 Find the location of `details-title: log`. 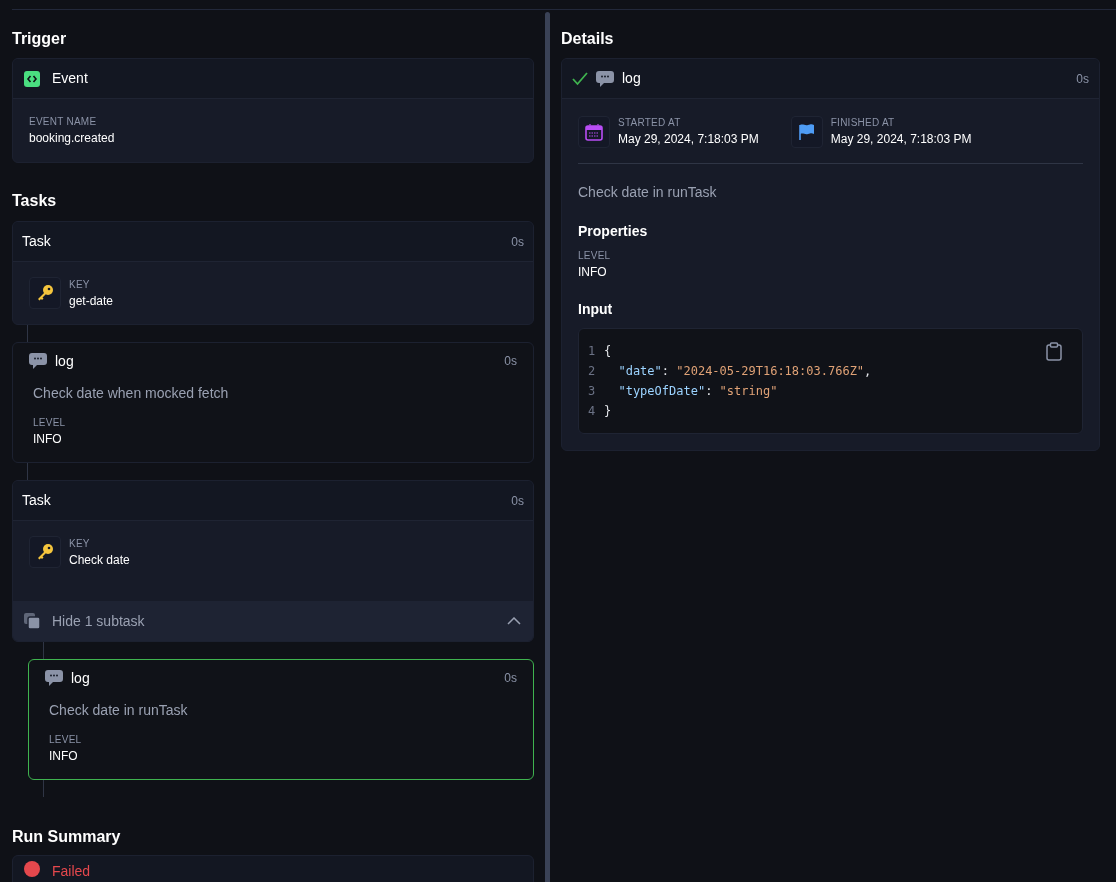

details-title: log is located at coordinates (631, 78).